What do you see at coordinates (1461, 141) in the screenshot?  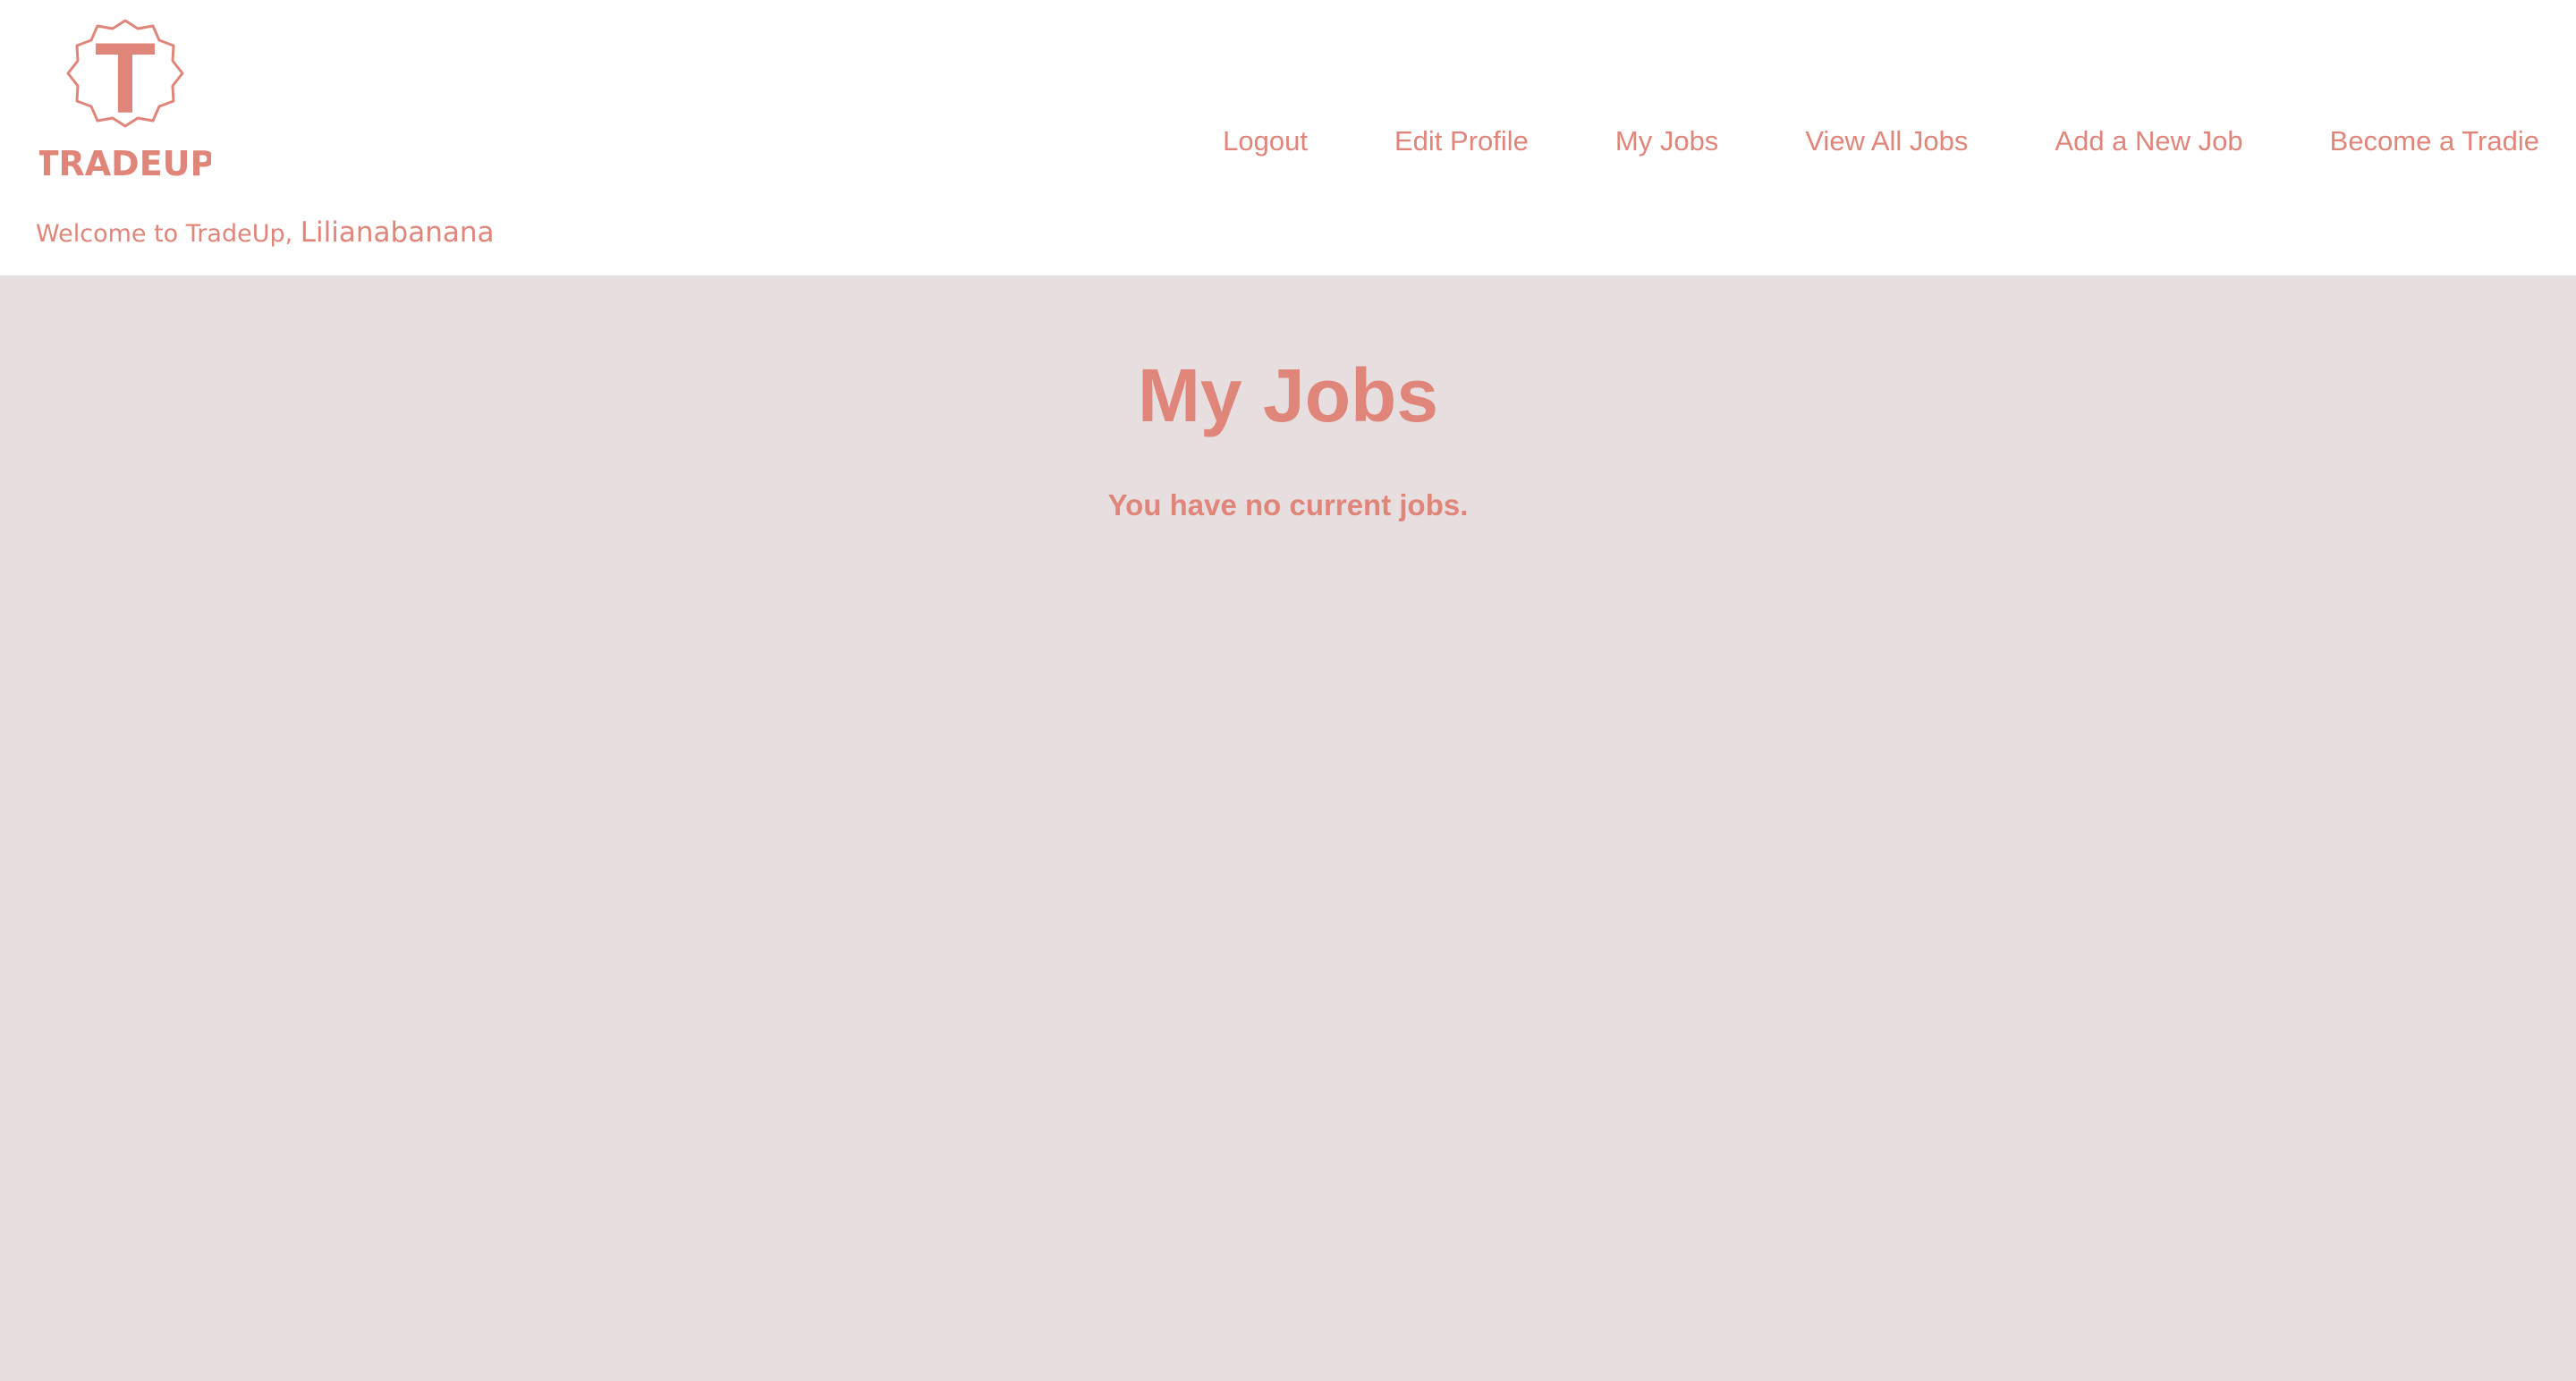 I see `nav-edit-profile-link: Edit Profile` at bounding box center [1461, 141].